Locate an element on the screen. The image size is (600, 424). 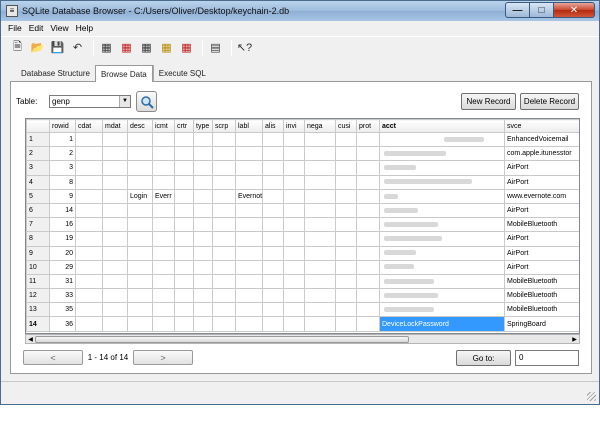
column-header-cusi: cusi is located at coordinates (346, 126).